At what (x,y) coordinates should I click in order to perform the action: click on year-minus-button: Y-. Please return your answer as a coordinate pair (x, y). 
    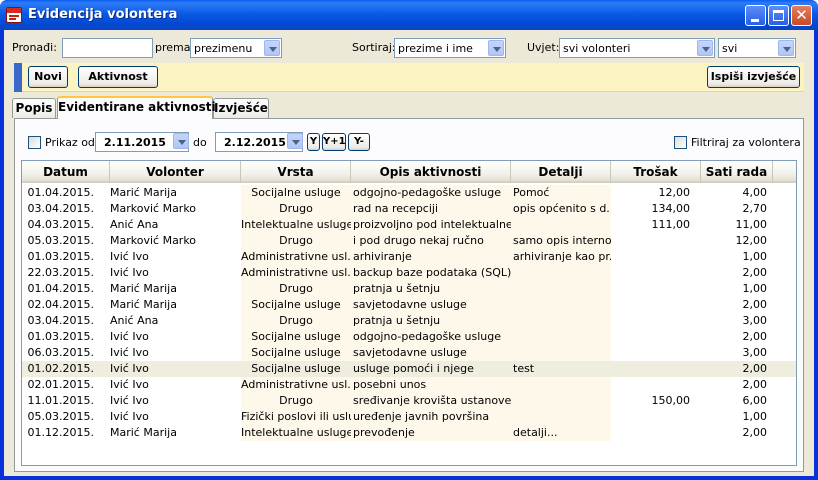
    Looking at the image, I should click on (359, 142).